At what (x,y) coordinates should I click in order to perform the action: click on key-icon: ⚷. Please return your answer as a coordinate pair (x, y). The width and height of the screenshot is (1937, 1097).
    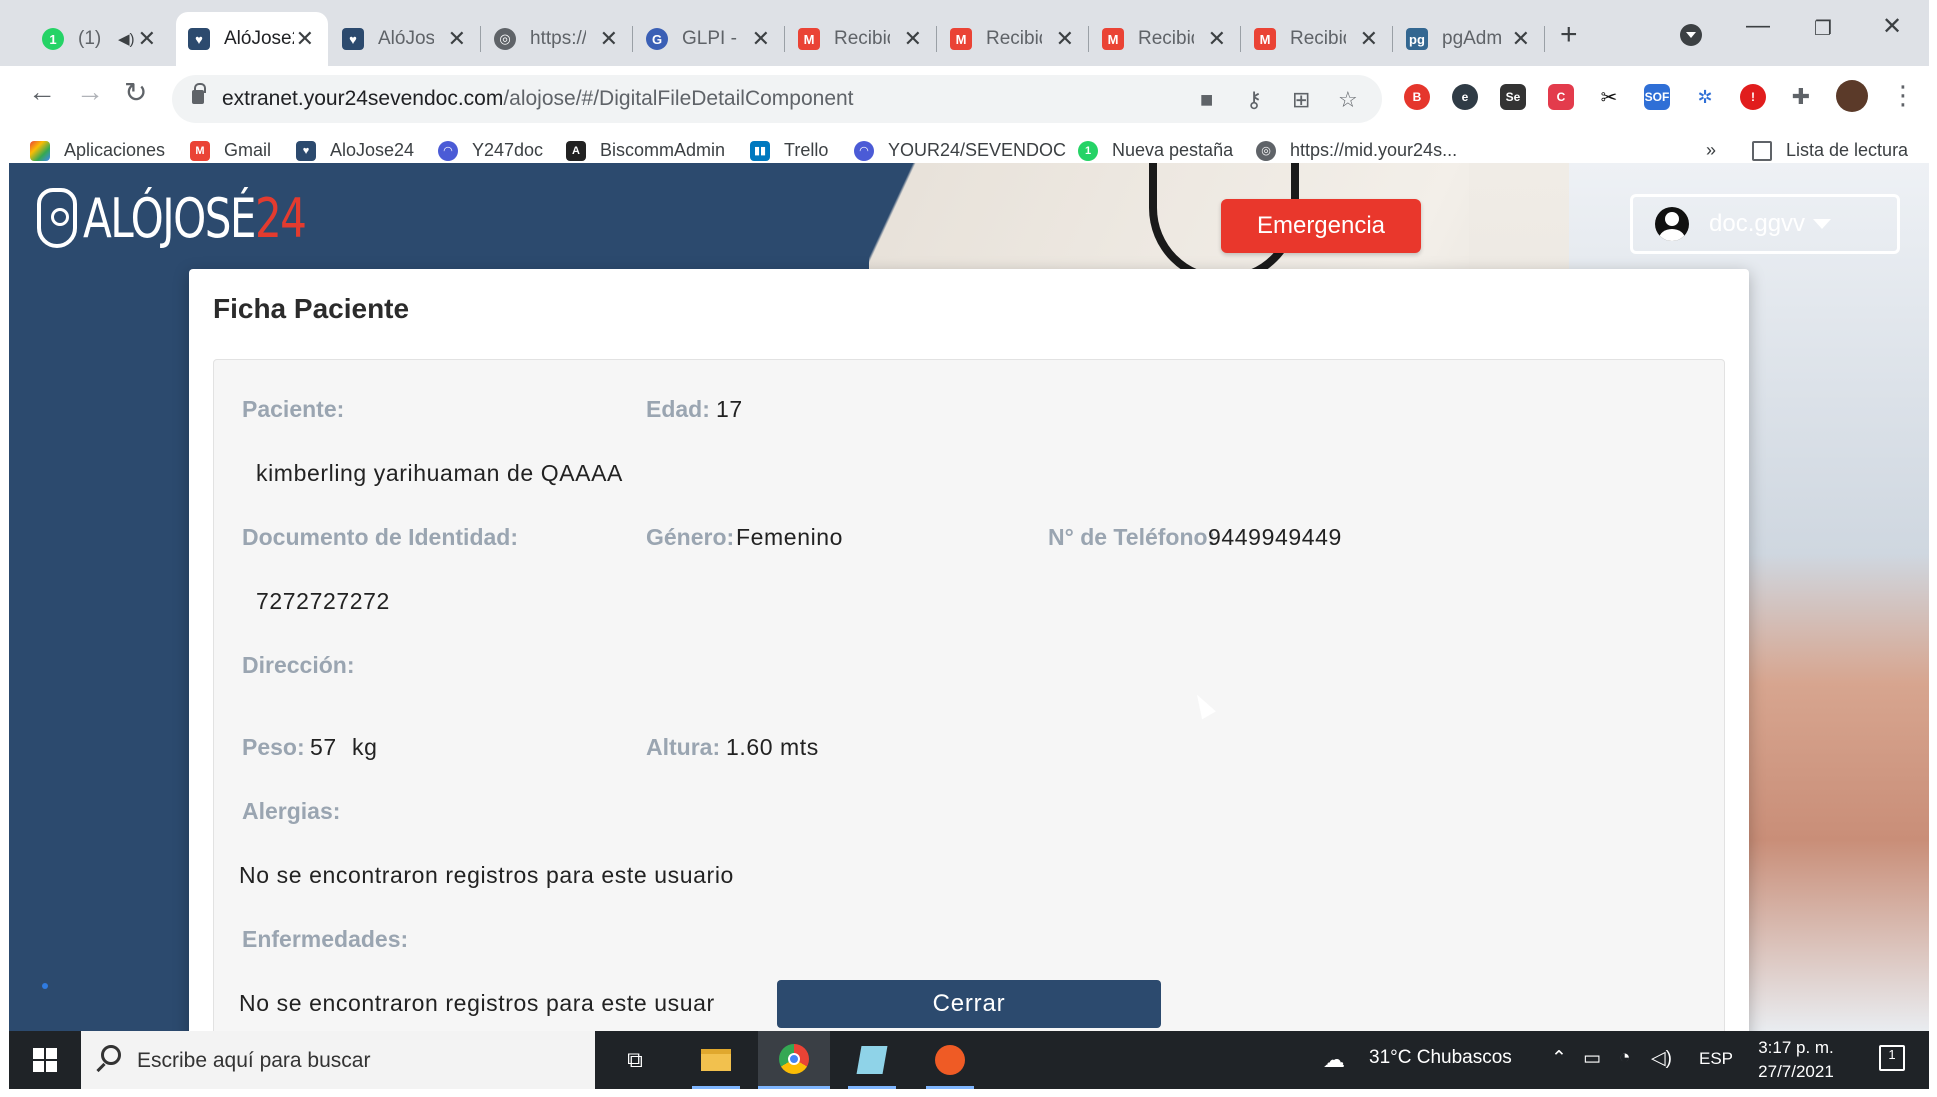
    Looking at the image, I should click on (1254, 100).